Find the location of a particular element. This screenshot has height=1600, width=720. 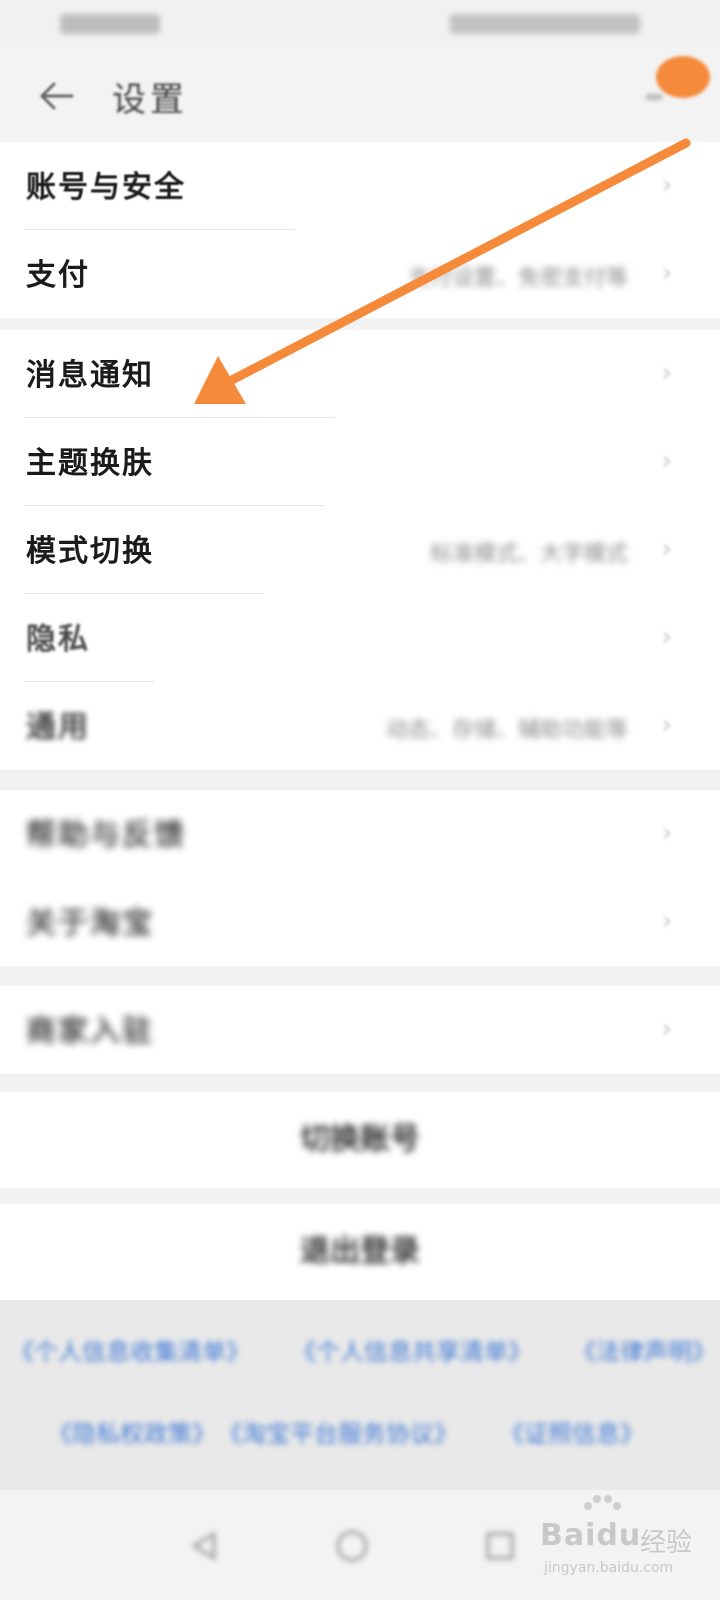

switch-account-label: 切换账号 is located at coordinates (360, 1139).